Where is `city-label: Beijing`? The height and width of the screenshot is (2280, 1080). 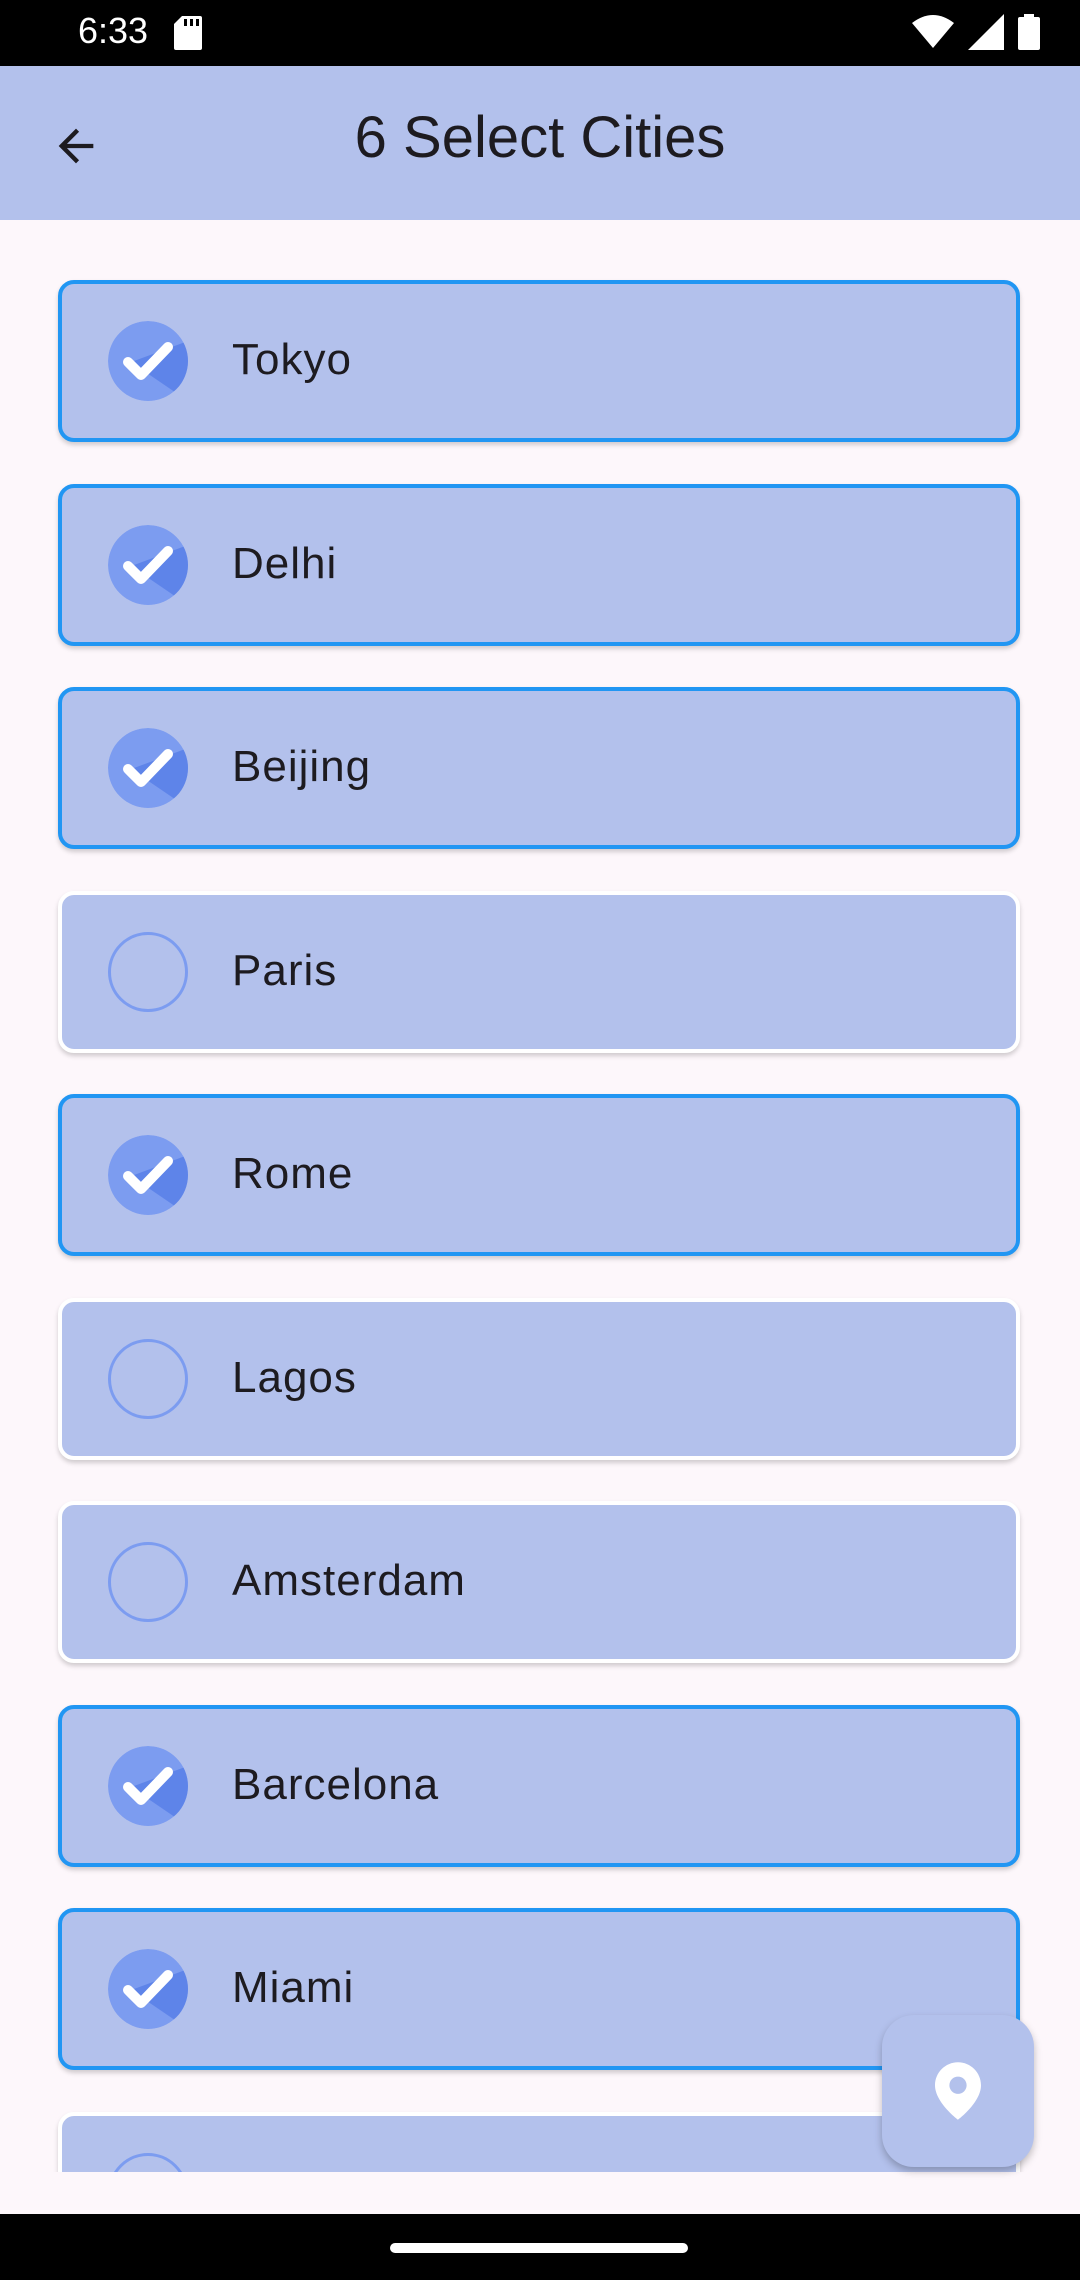 city-label: Beijing is located at coordinates (302, 766).